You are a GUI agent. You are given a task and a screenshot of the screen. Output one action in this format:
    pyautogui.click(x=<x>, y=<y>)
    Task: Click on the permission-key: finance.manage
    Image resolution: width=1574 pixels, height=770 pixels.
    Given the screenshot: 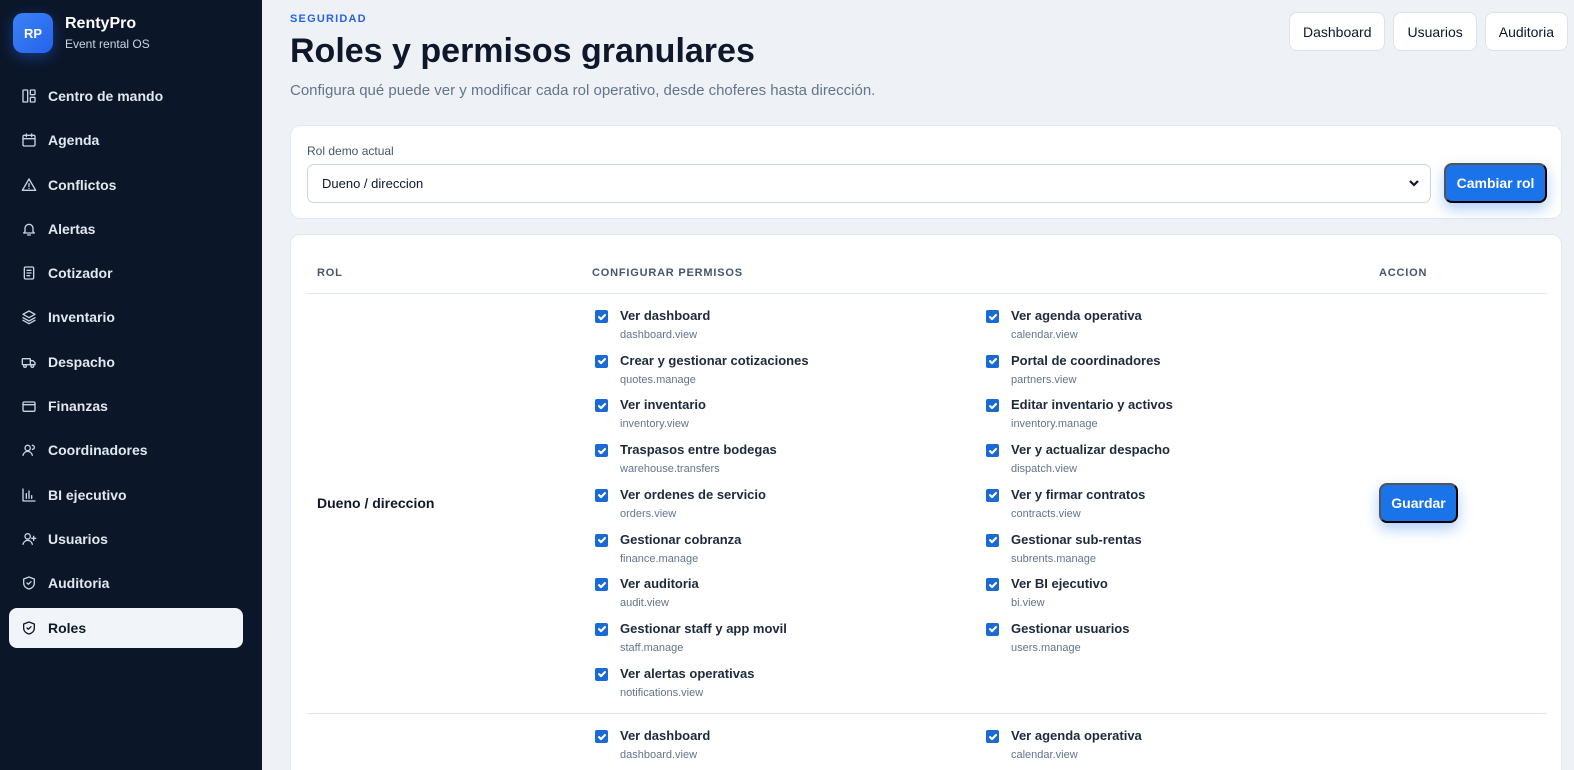 What is the action you would take?
    pyautogui.click(x=659, y=558)
    